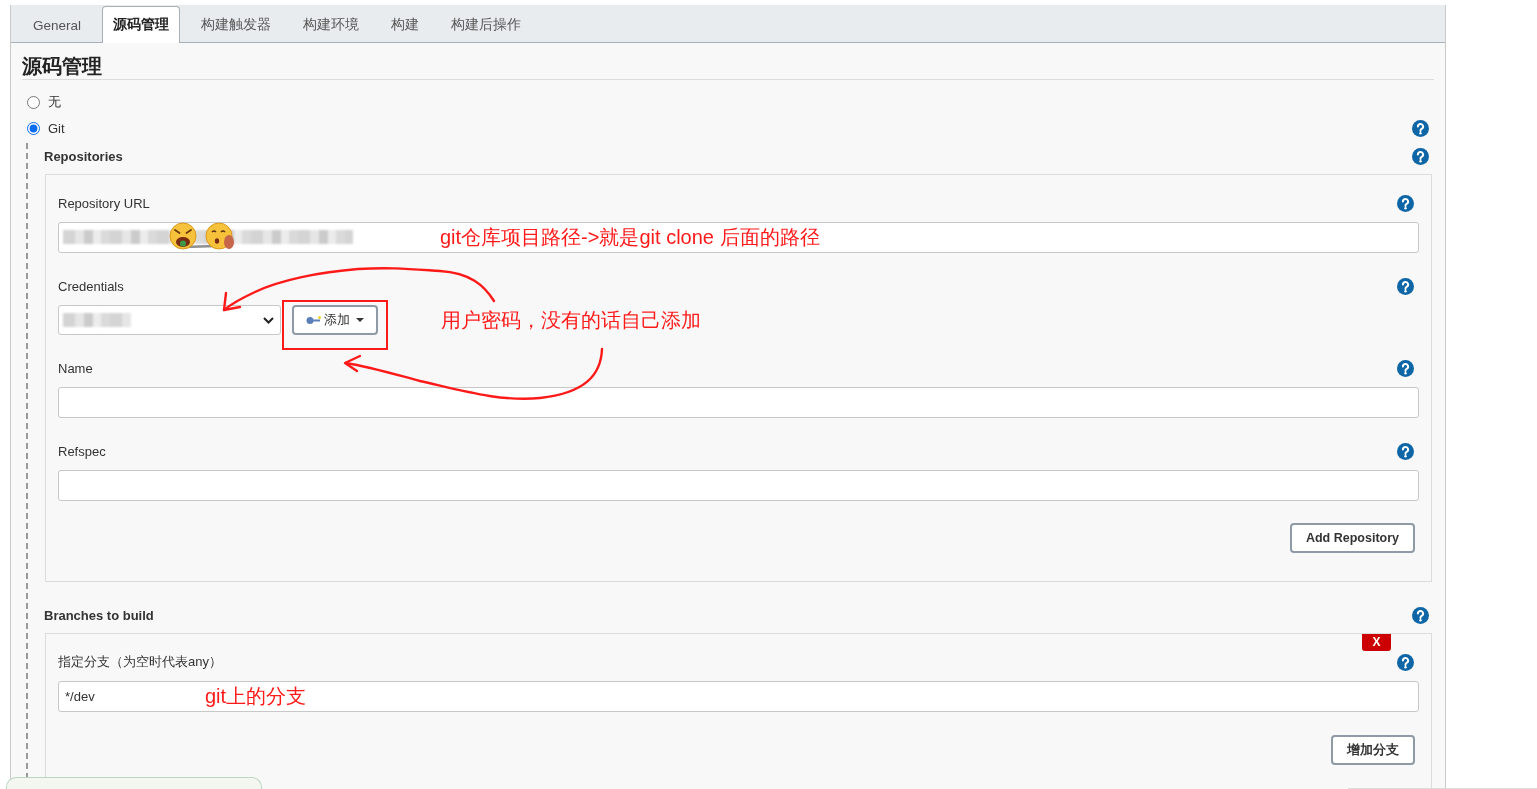 This screenshot has height=789, width=1537. Describe the element at coordinates (57, 24) in the screenshot. I see `tab: General` at that location.